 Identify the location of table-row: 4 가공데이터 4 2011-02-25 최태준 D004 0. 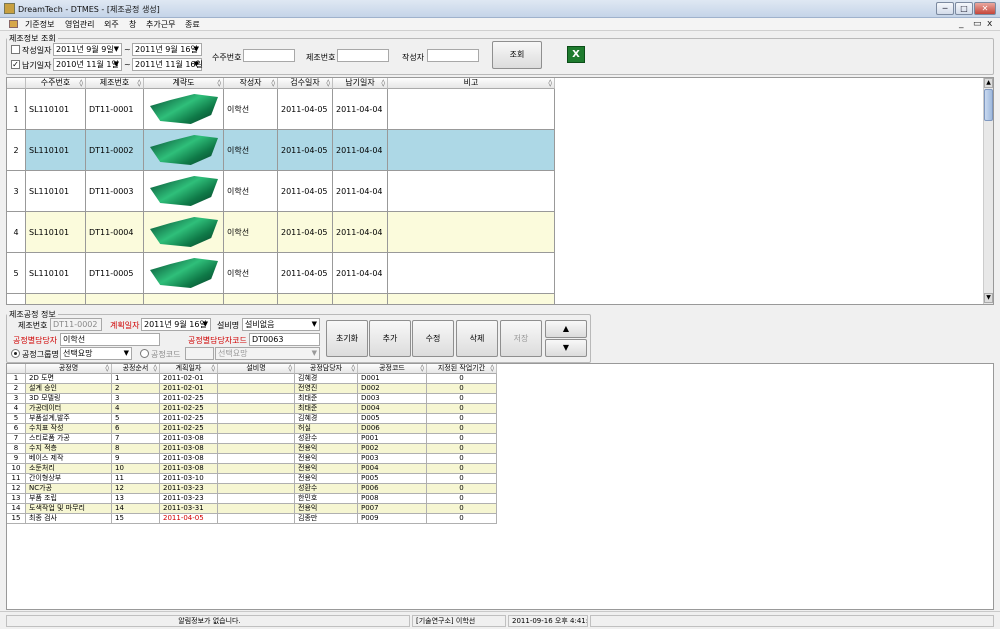
(252, 409).